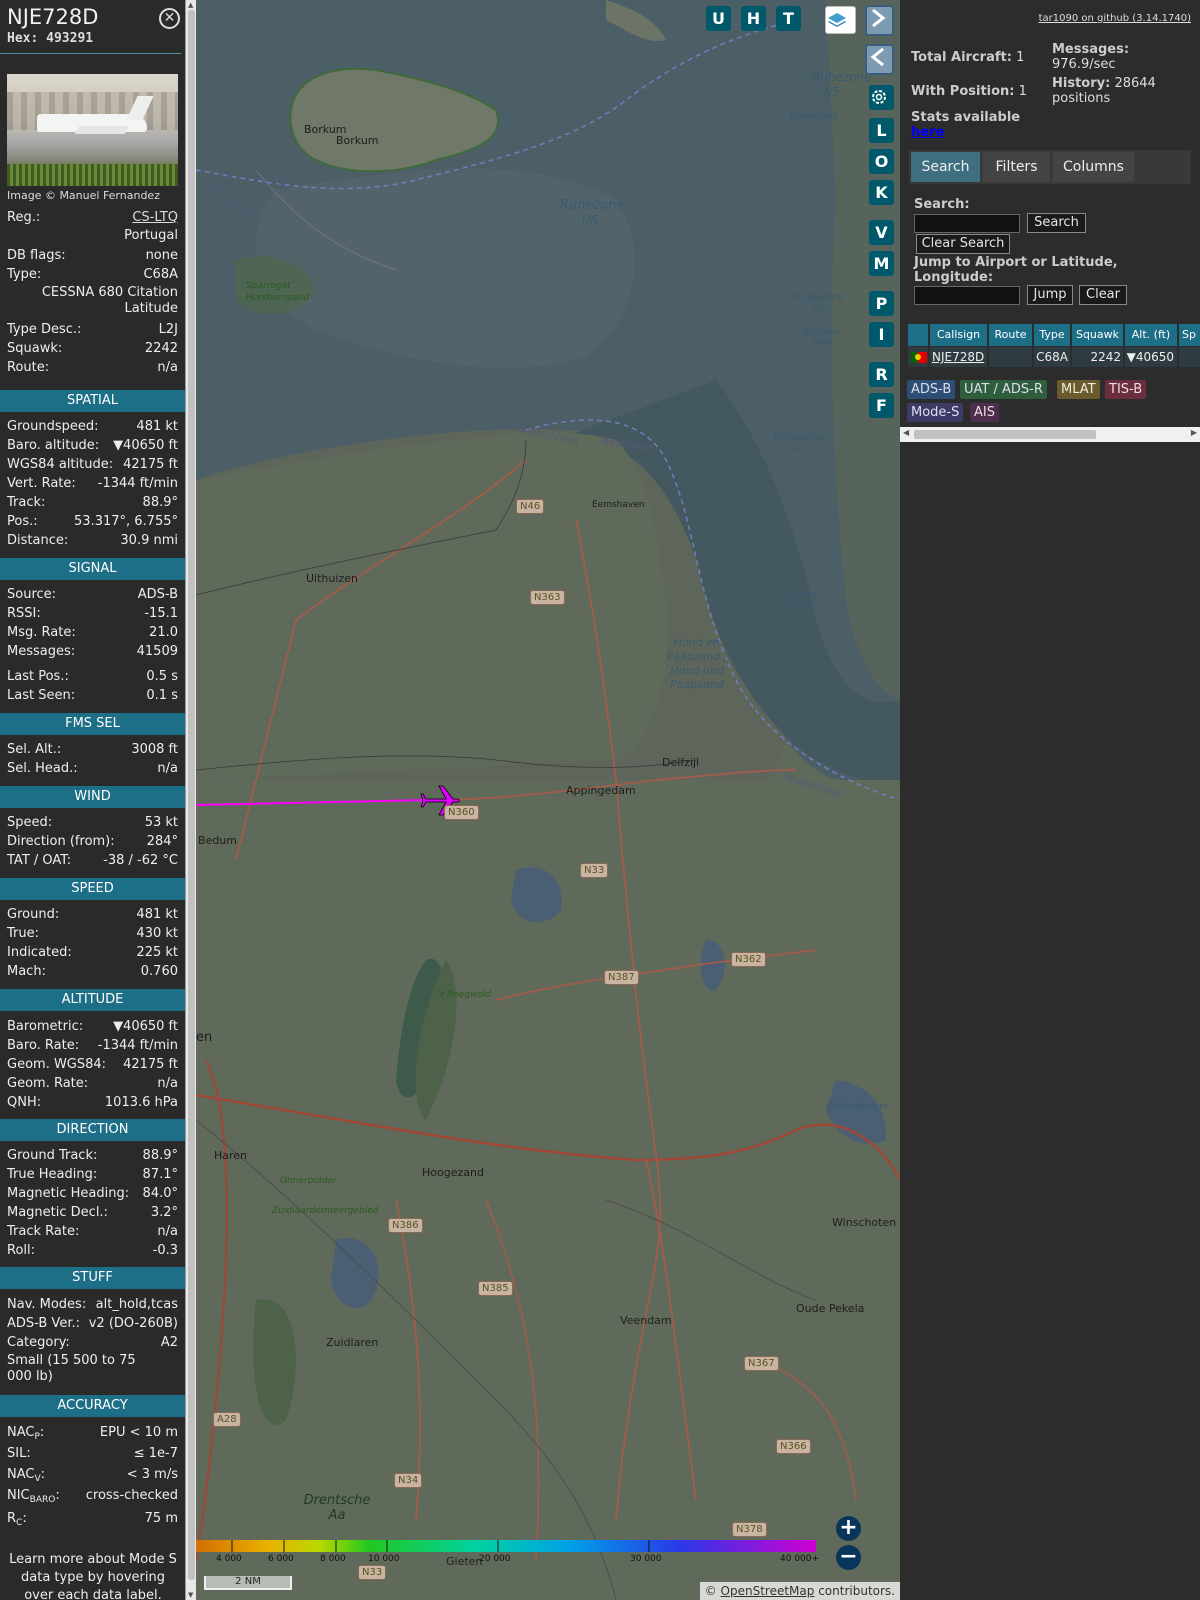  I want to click on search-input, so click(967, 223).